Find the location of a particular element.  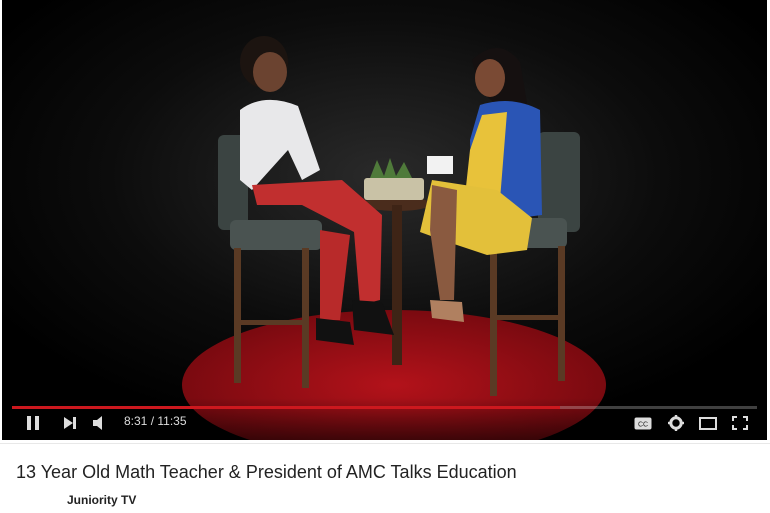

fullscreen-button is located at coordinates (740, 423).